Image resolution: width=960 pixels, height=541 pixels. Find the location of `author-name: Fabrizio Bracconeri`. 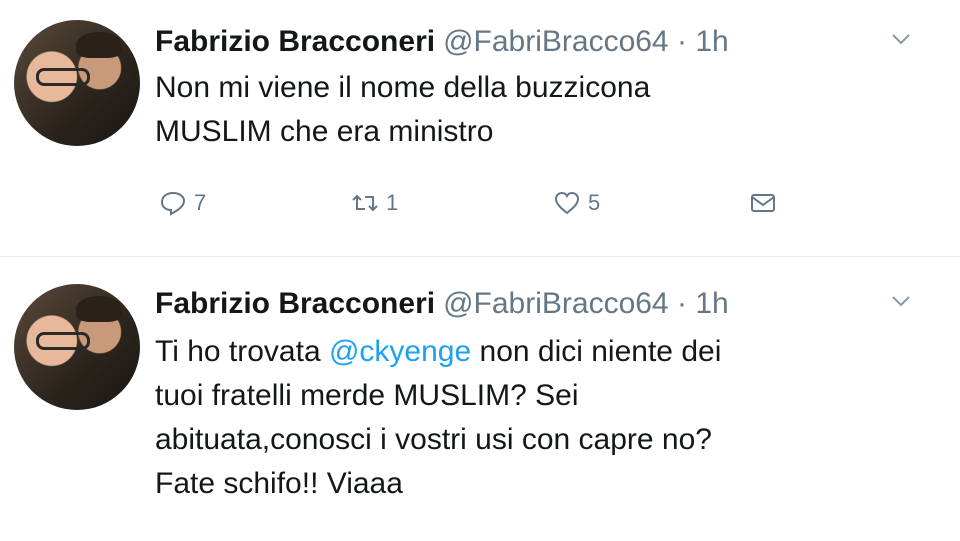

author-name: Fabrizio Bracconeri is located at coordinates (295, 303).